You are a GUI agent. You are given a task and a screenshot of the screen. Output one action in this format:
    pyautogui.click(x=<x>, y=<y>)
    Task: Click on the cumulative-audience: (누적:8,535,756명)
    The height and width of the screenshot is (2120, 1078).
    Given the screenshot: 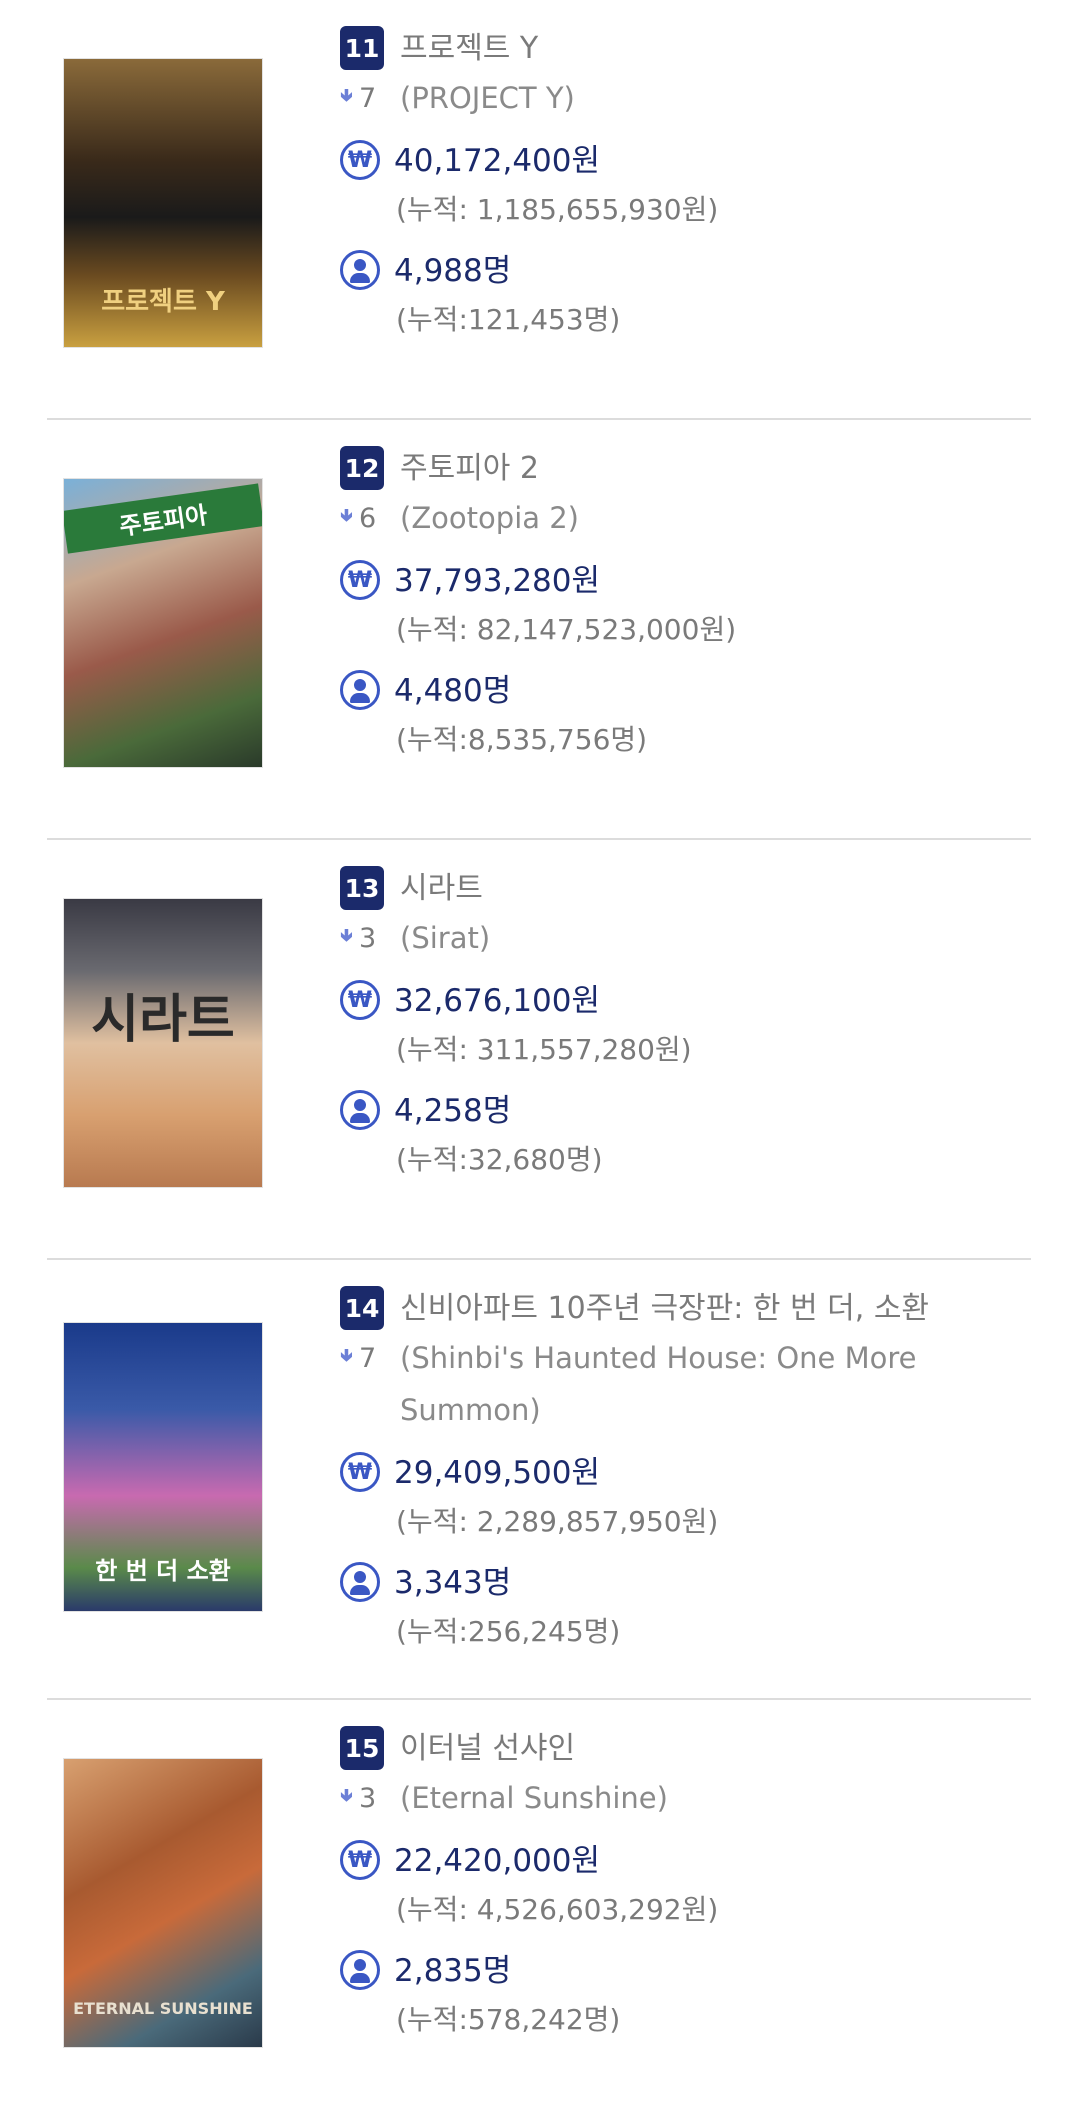 What is the action you would take?
    pyautogui.click(x=522, y=739)
    